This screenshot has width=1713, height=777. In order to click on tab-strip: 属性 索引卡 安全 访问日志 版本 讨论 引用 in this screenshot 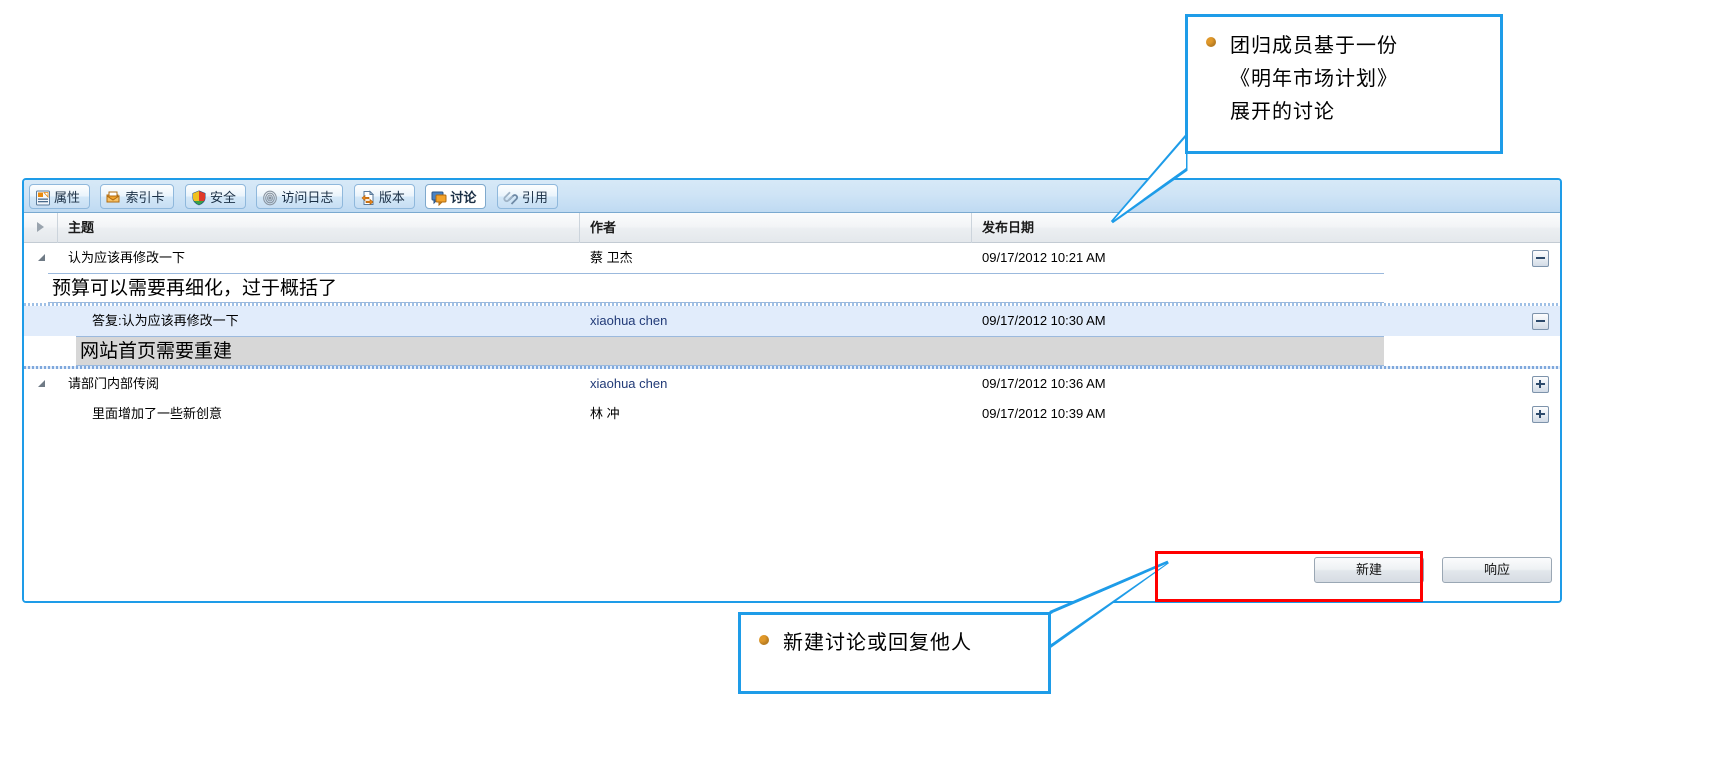, I will do `click(792, 196)`.